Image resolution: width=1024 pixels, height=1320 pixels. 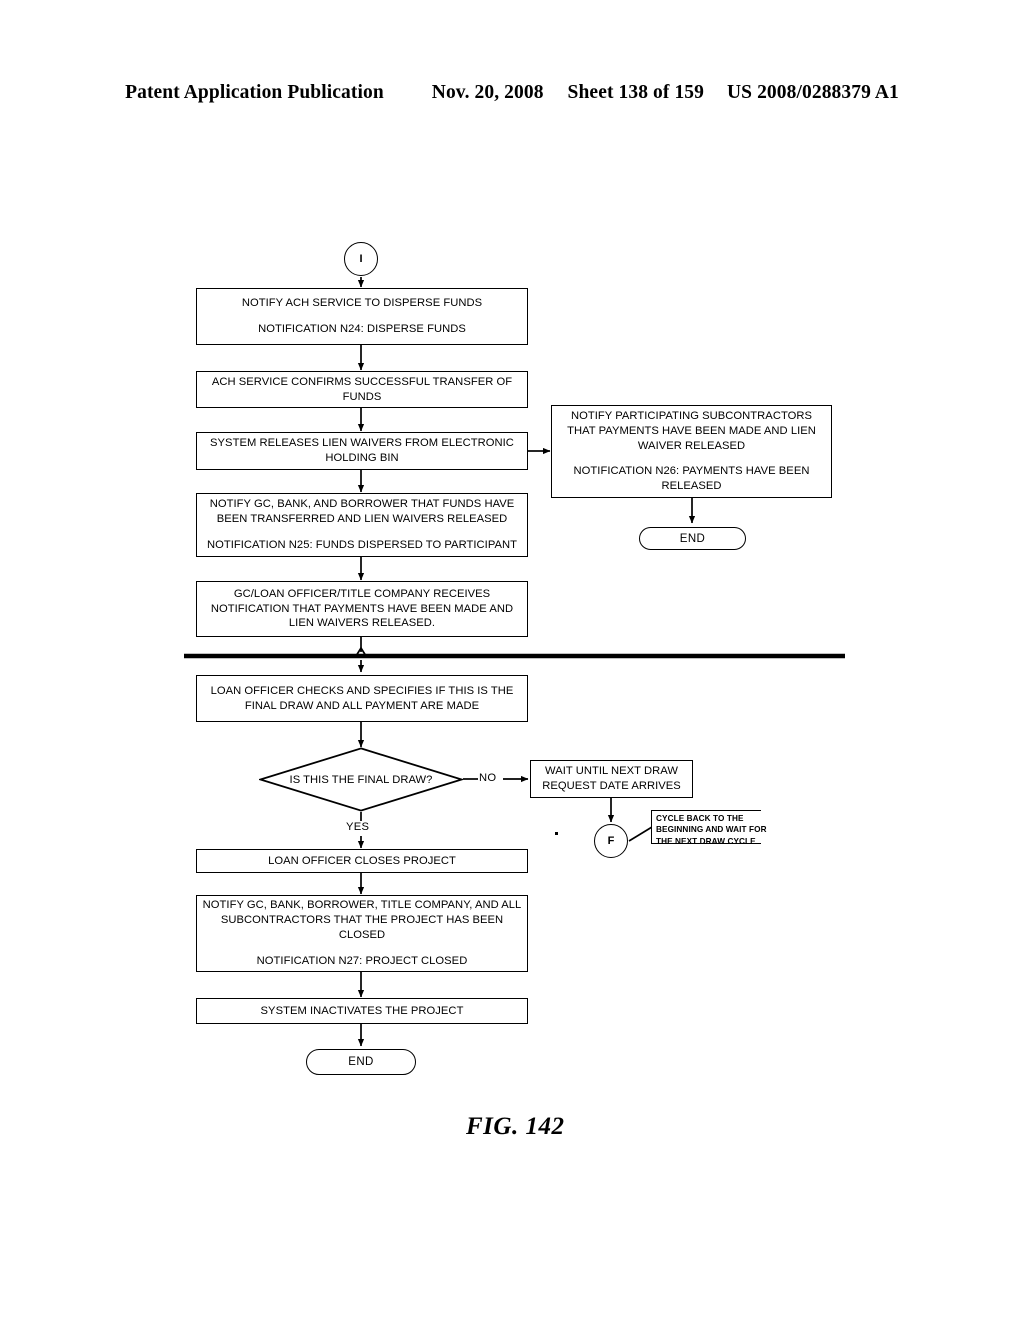 I want to click on figure-caption-text: FIG. 142, so click(x=515, y=1126).